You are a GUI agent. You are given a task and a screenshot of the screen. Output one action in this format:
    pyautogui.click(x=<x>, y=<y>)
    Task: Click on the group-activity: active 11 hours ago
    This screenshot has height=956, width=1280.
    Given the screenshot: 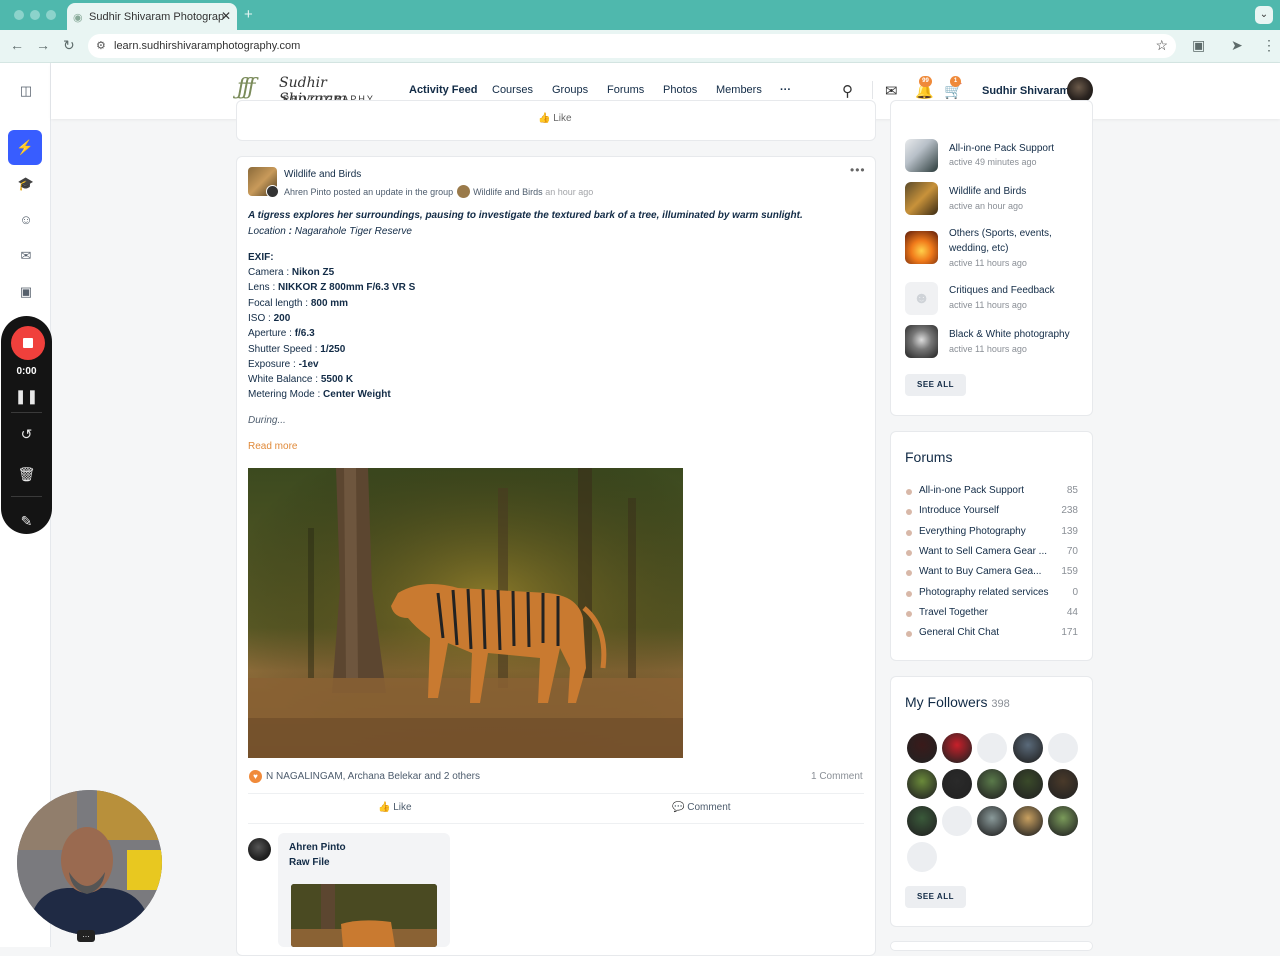 What is the action you would take?
    pyautogui.click(x=988, y=305)
    